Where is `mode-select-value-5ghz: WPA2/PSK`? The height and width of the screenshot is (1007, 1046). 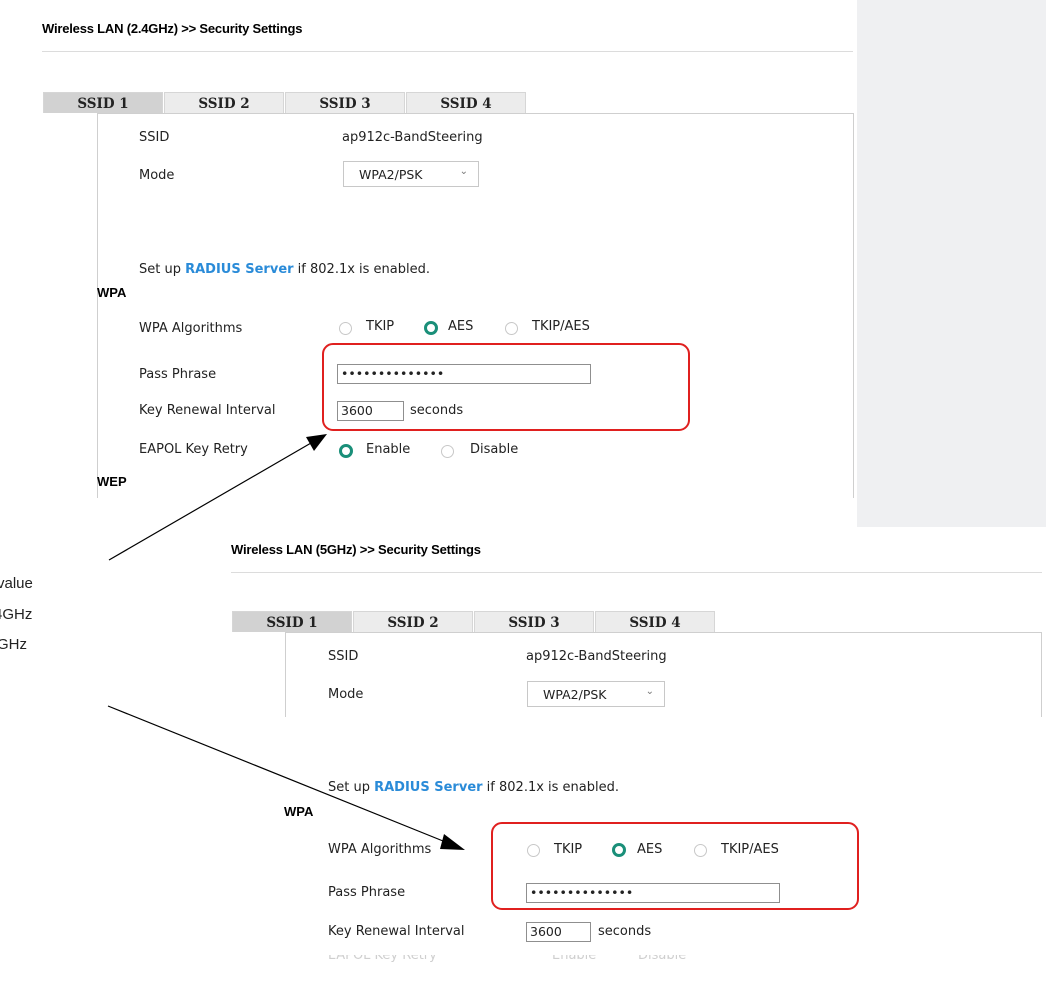
mode-select-value-5ghz: WPA2/PSK is located at coordinates (575, 694).